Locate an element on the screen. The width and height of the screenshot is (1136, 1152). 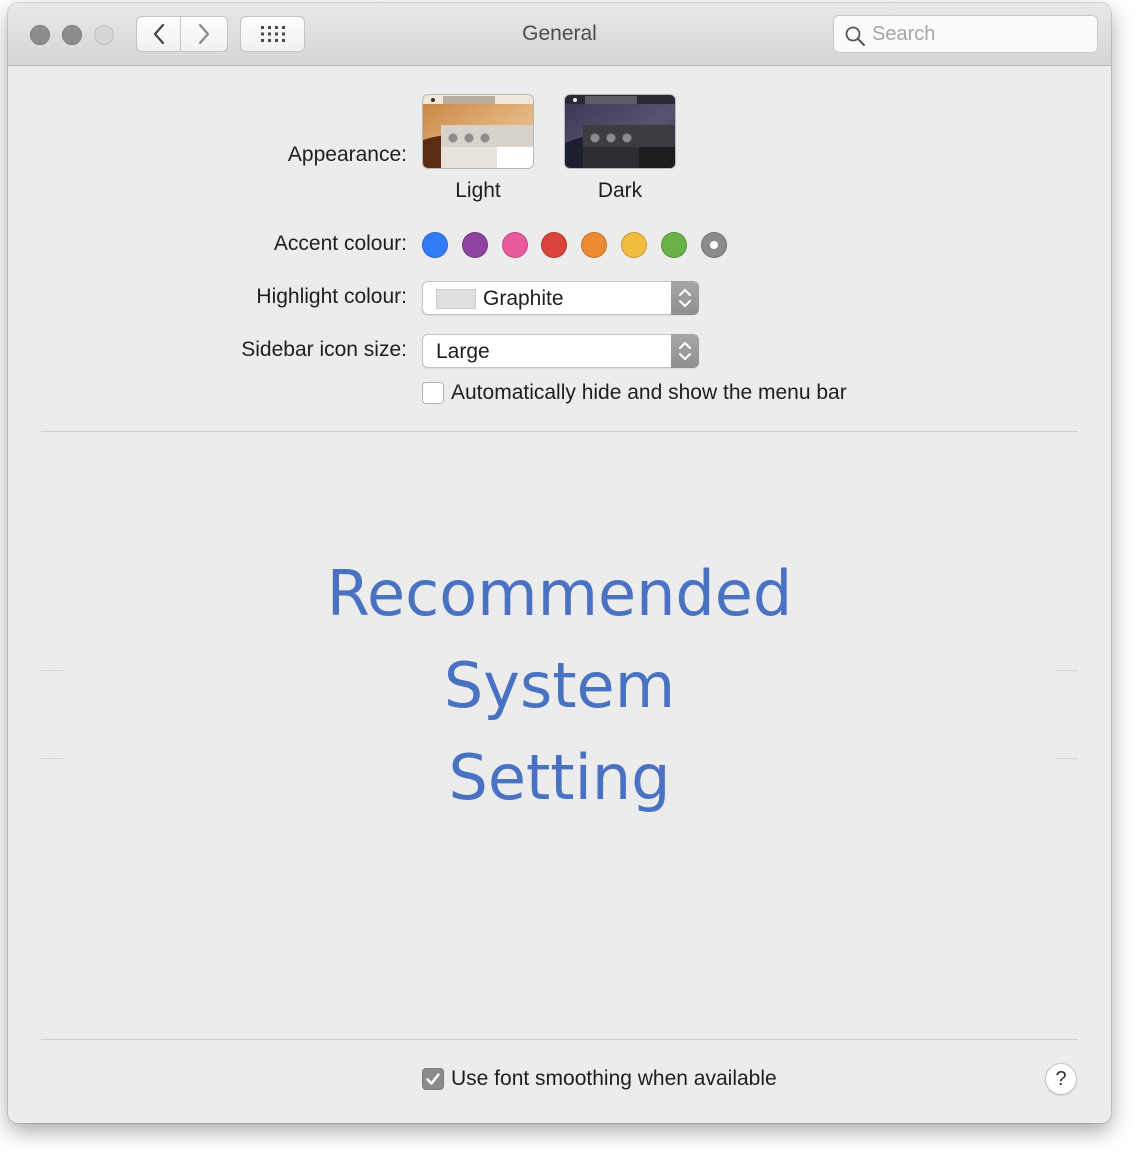
appearance-dark-option is located at coordinates (620, 131).